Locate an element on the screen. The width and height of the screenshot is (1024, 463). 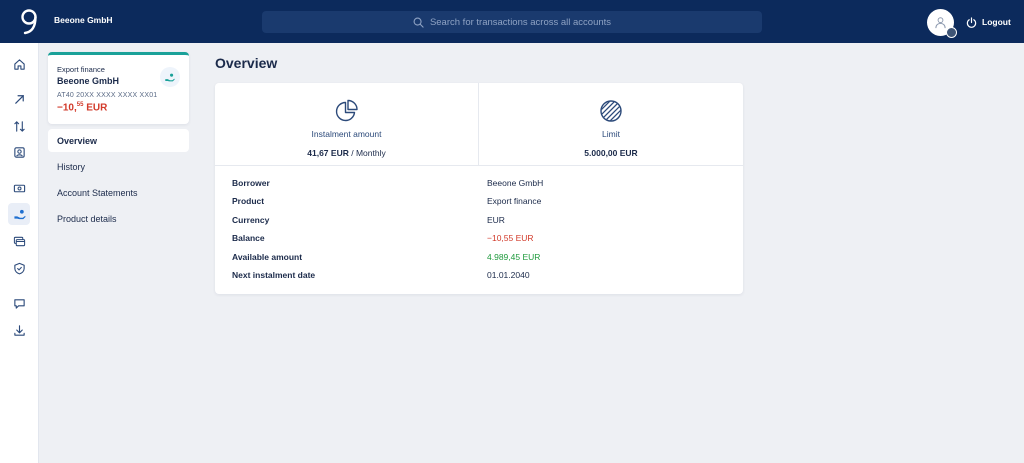
chat-icon is located at coordinates (19, 303).